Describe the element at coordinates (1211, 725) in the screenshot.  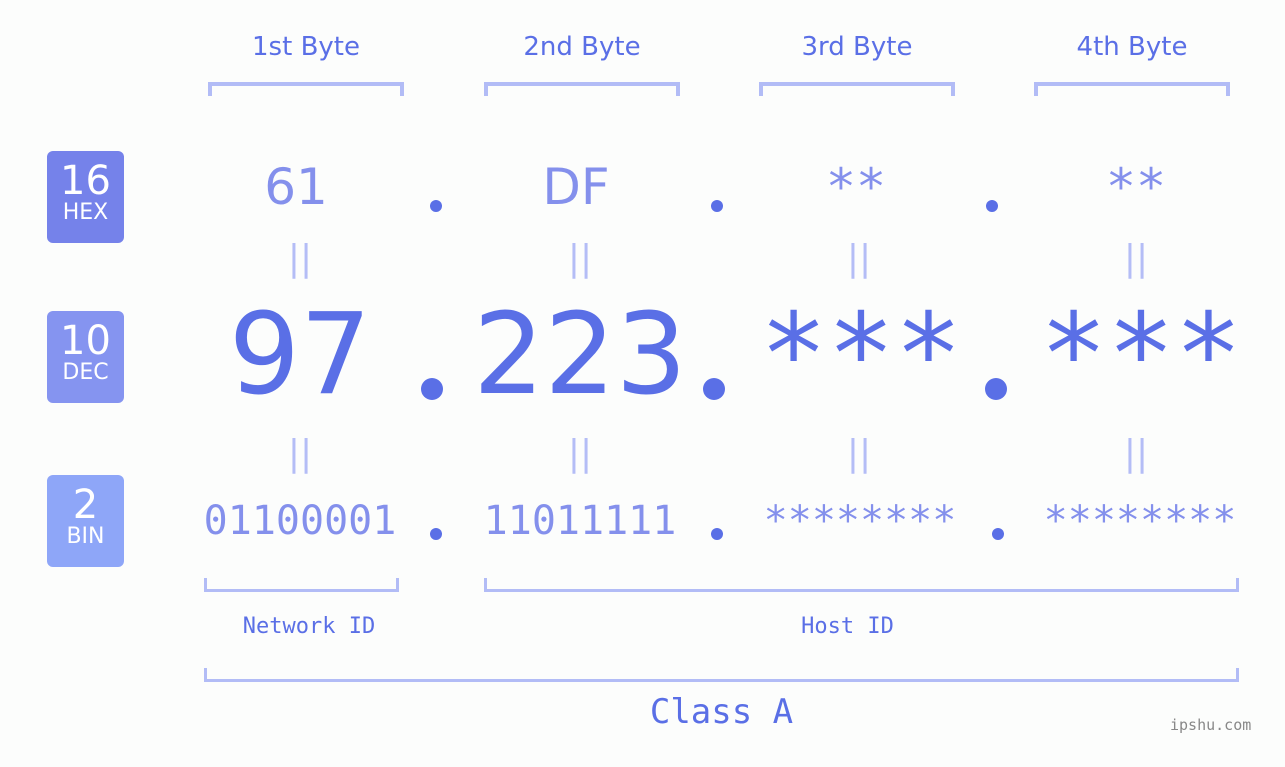
I see `watermark: ipshu.com` at that location.